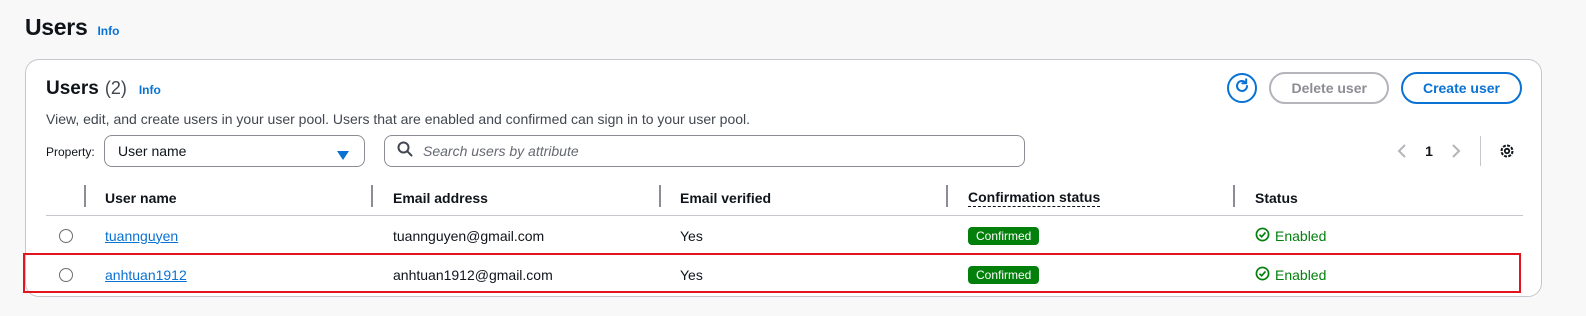  I want to click on email-cell: tuannguyen@gmail.com, so click(469, 235).